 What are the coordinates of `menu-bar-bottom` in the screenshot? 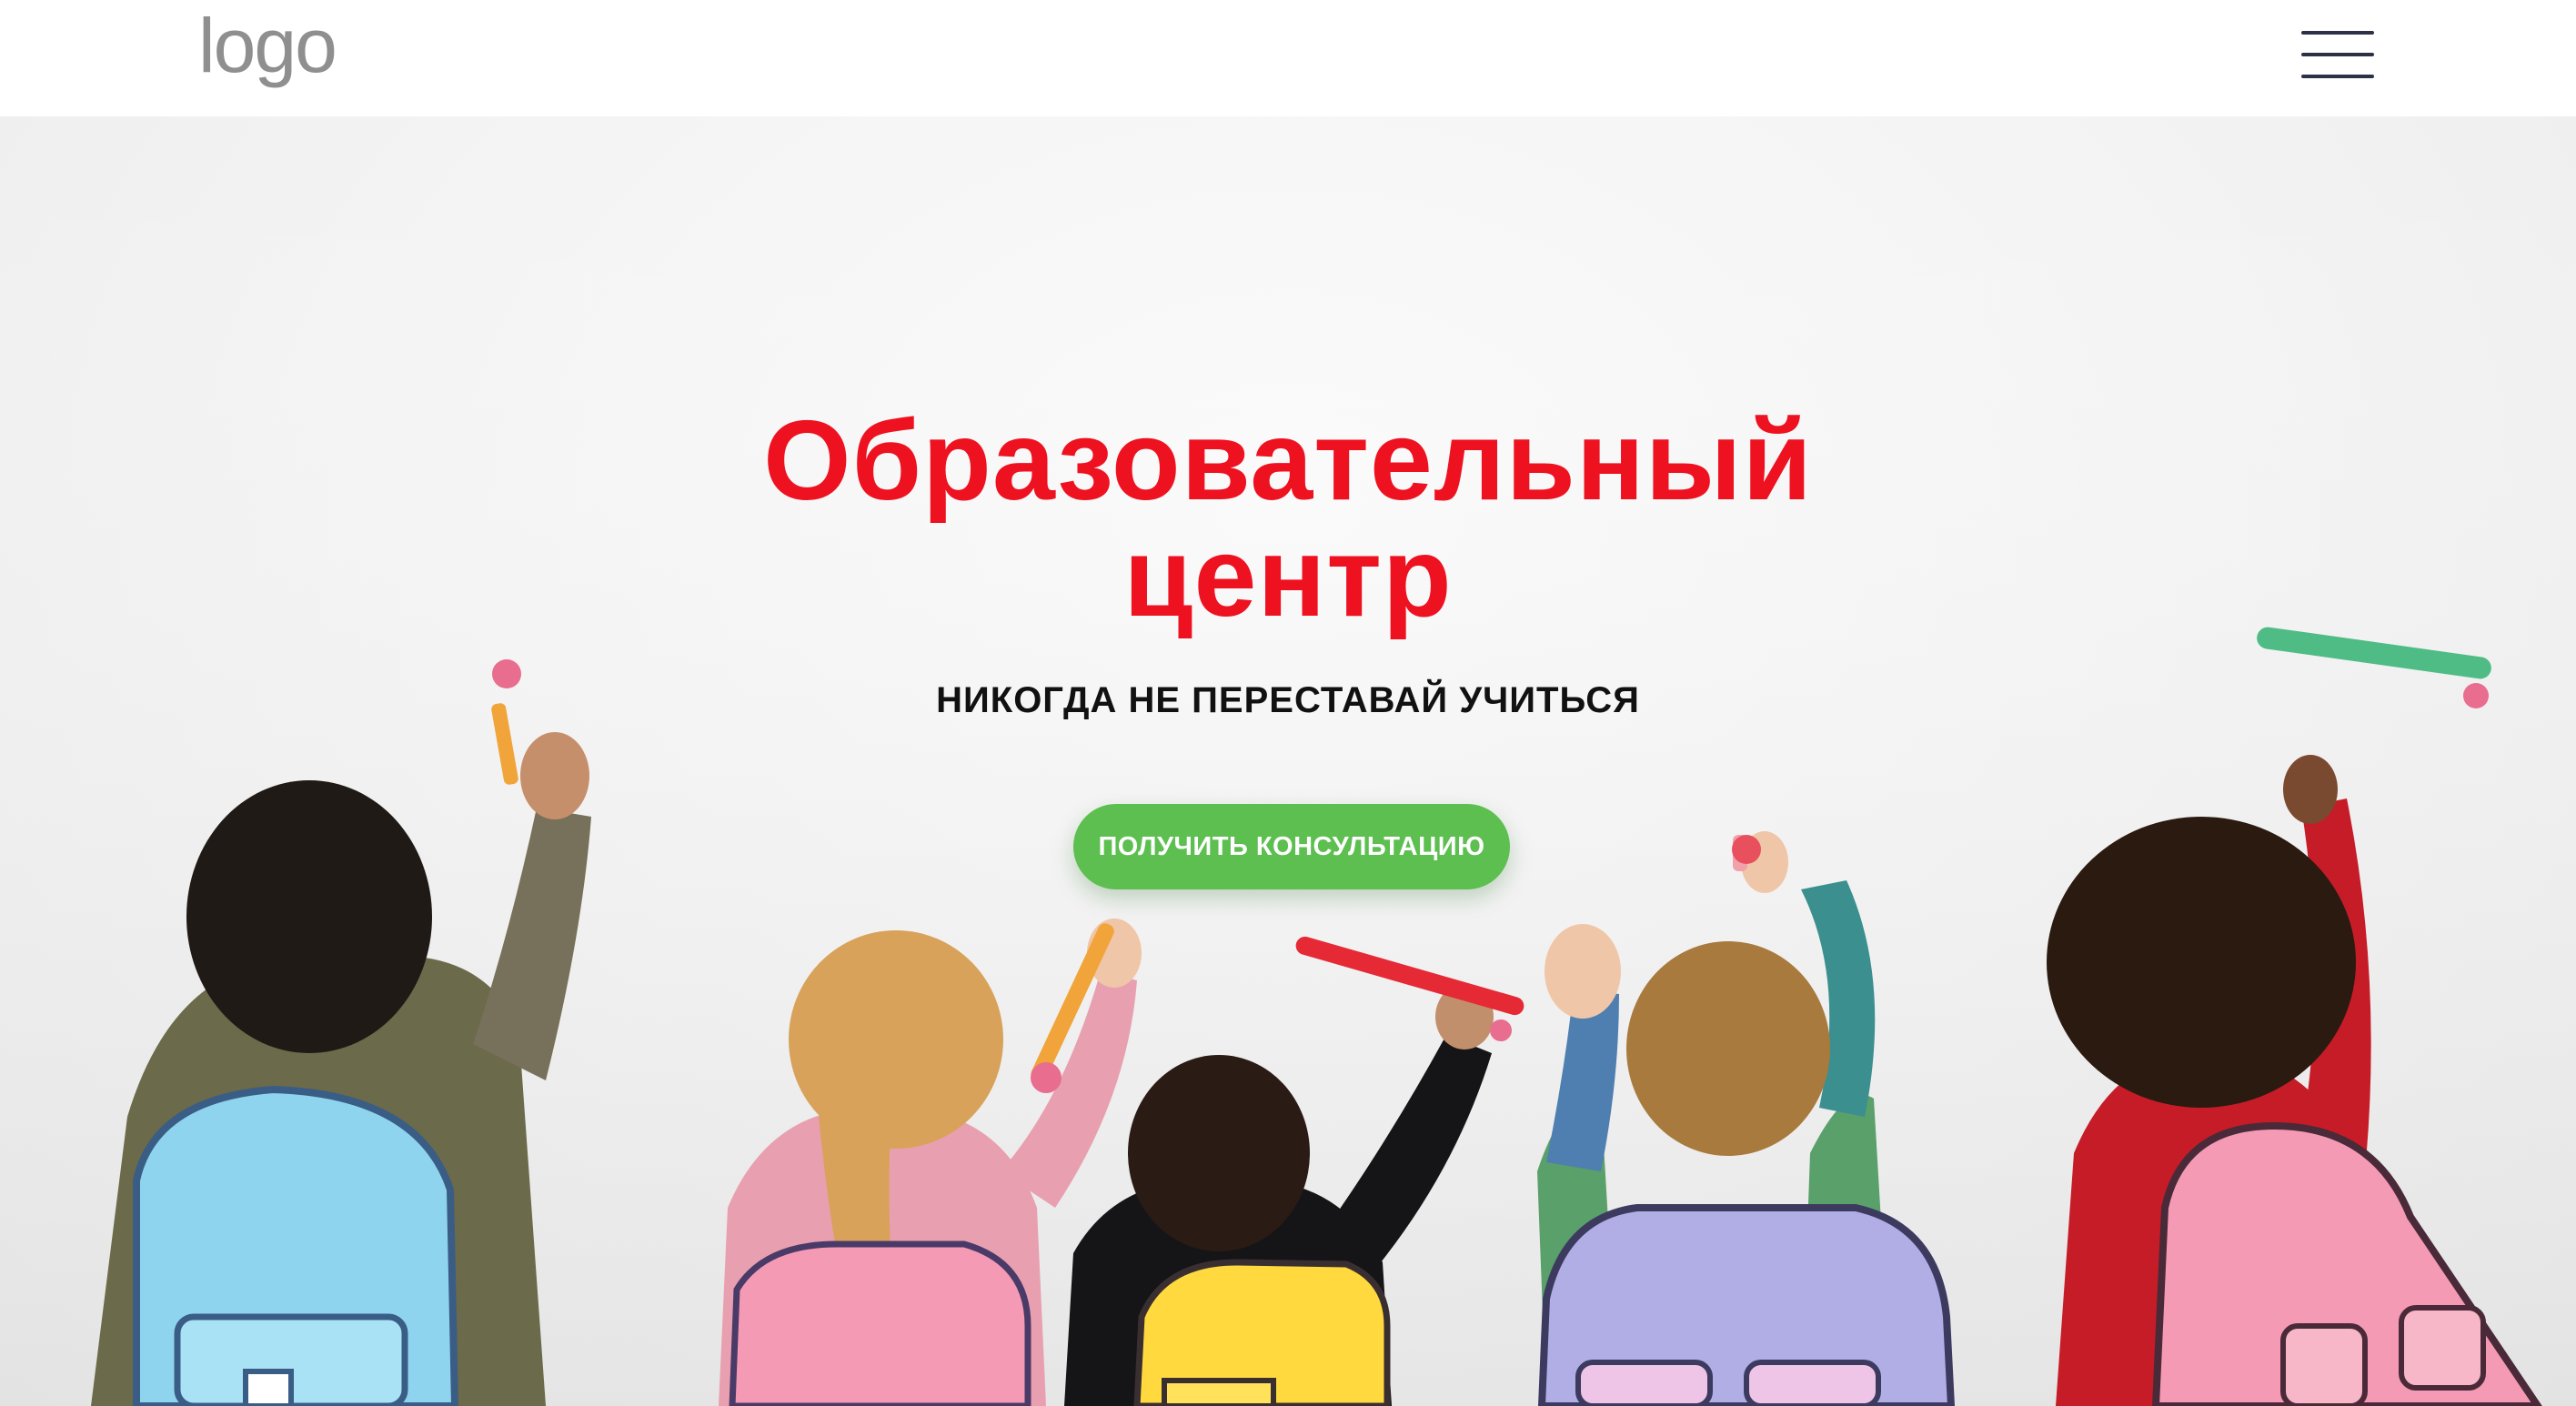 It's located at (2337, 77).